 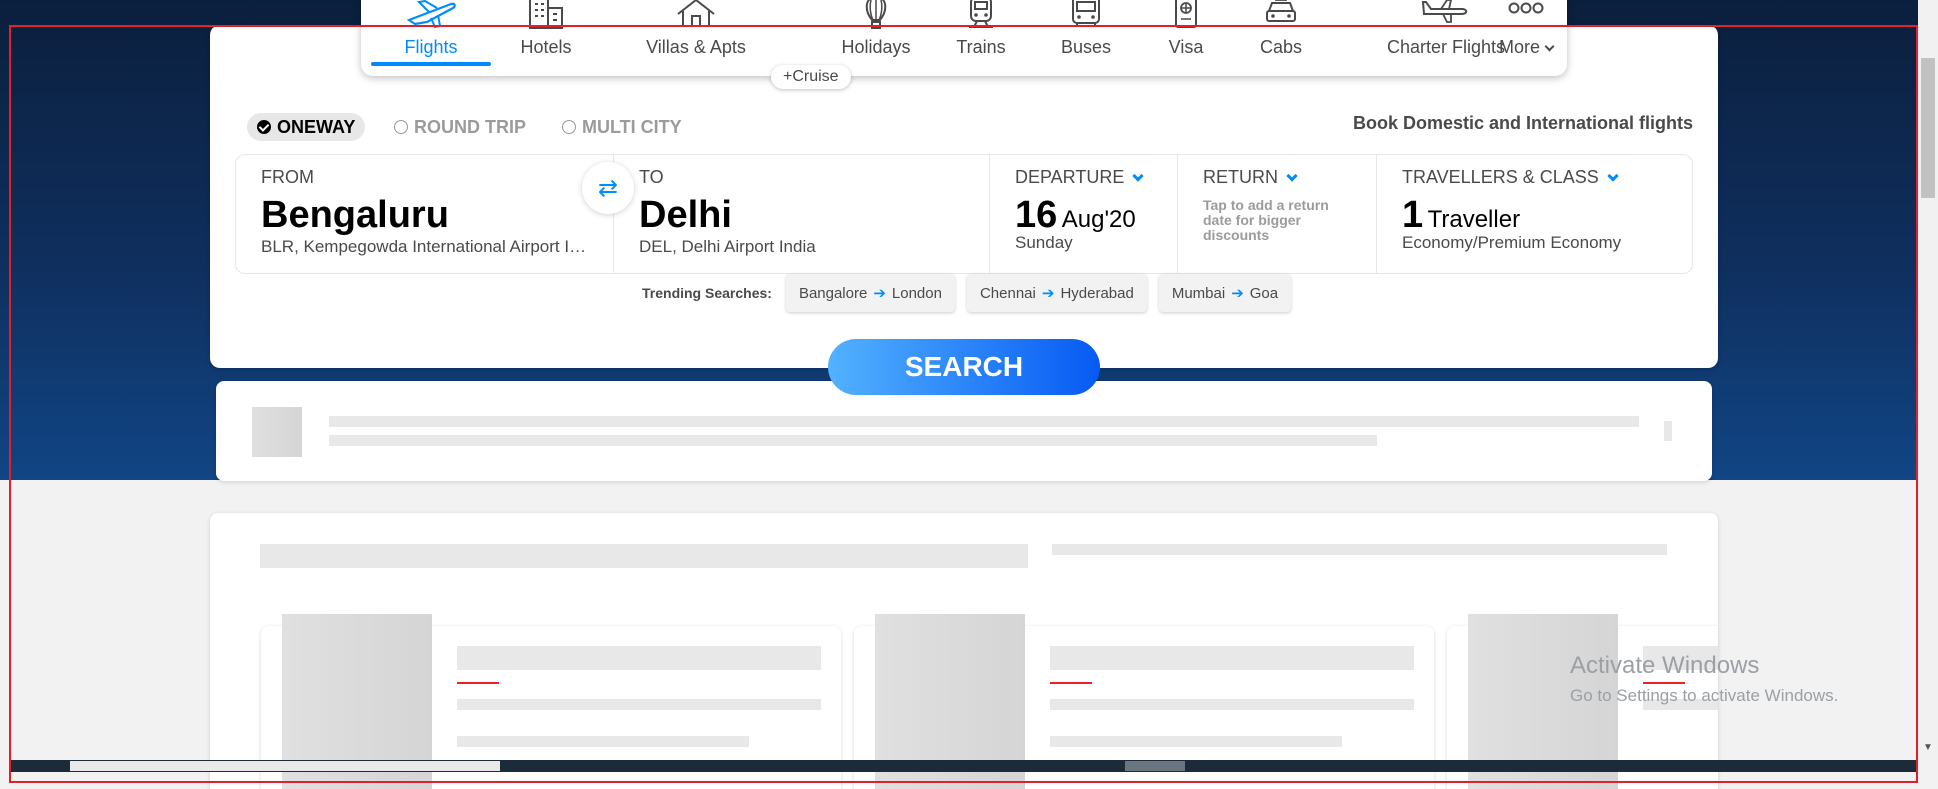 I want to click on horizontal-scroll-thumb, so click(x=285, y=766).